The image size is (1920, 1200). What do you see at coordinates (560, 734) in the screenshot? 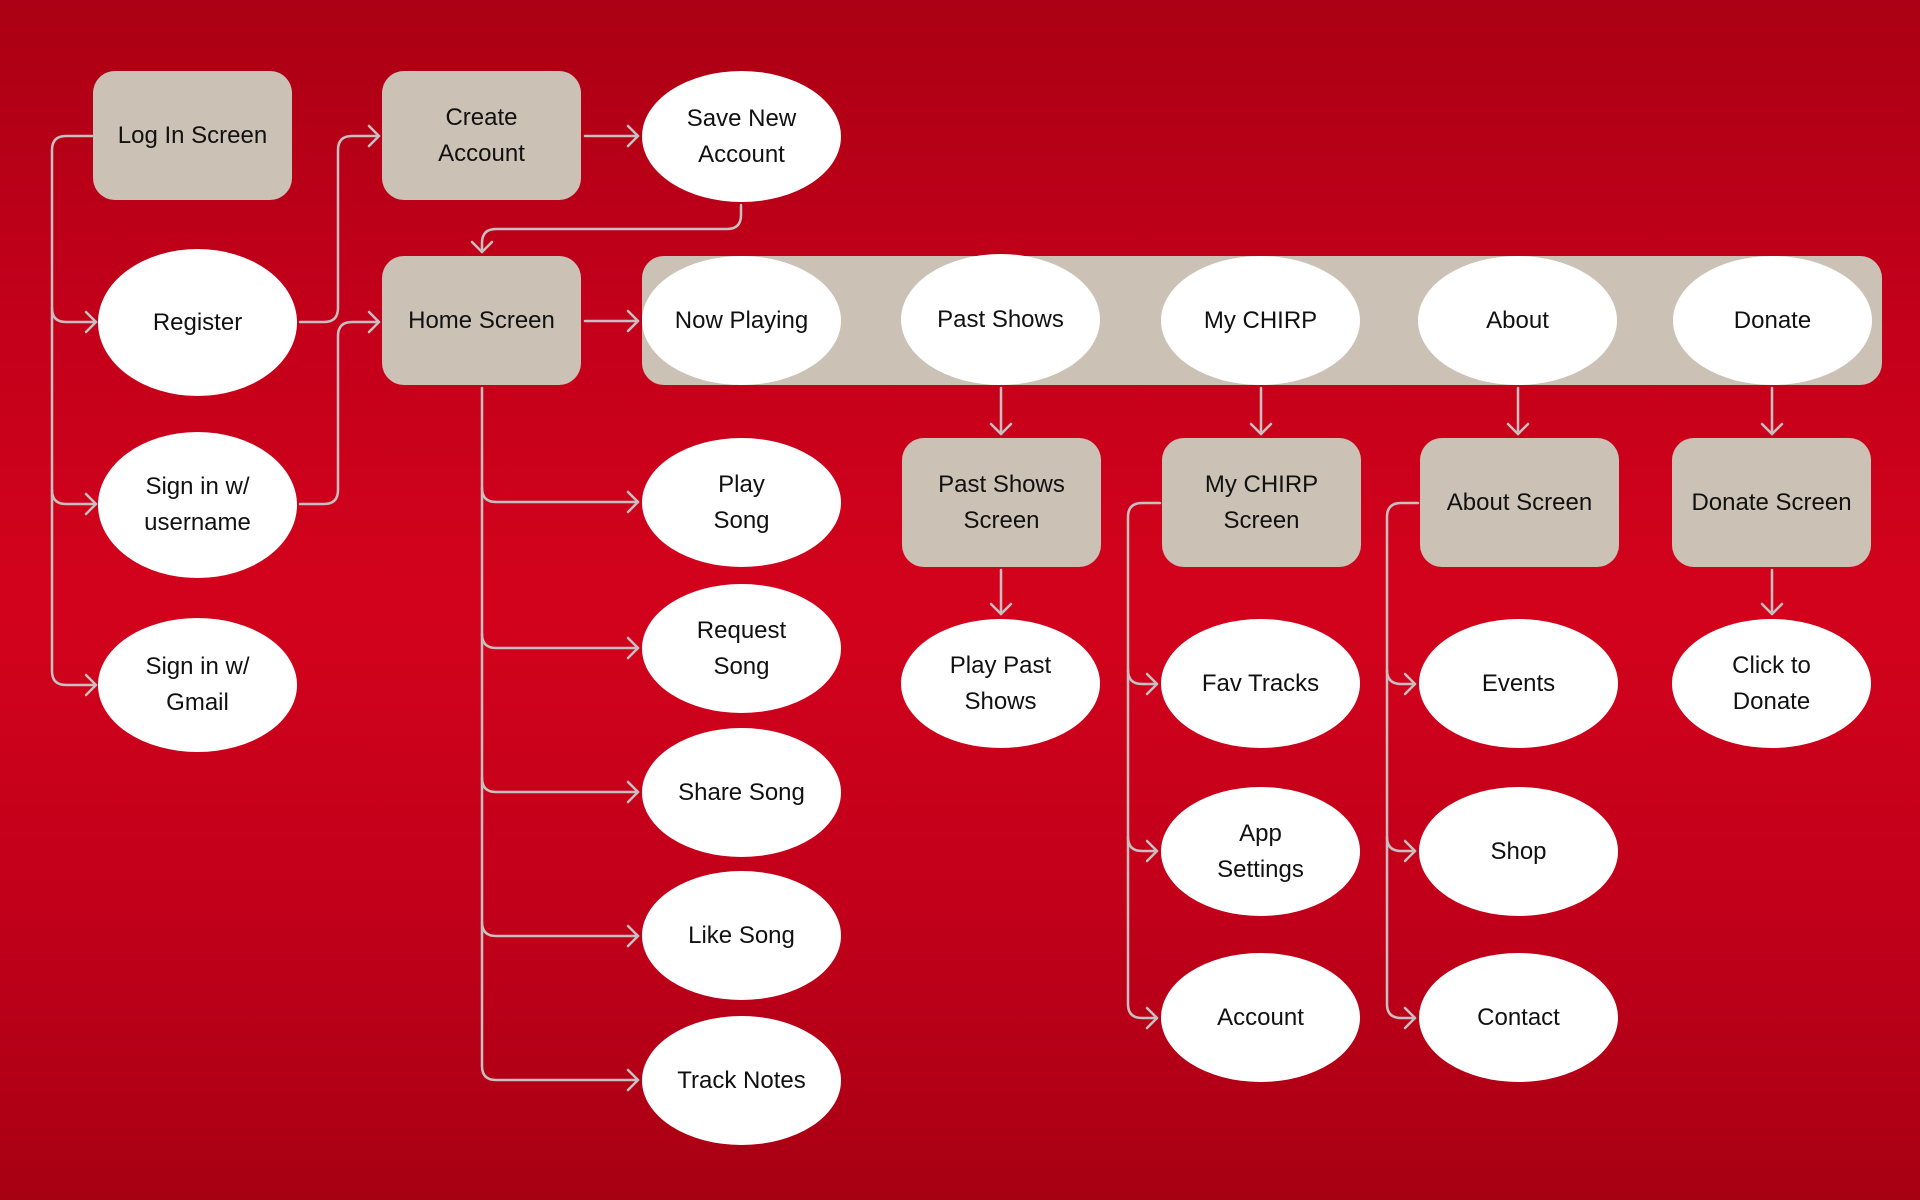
I see `edge-home-trunk` at bounding box center [560, 734].